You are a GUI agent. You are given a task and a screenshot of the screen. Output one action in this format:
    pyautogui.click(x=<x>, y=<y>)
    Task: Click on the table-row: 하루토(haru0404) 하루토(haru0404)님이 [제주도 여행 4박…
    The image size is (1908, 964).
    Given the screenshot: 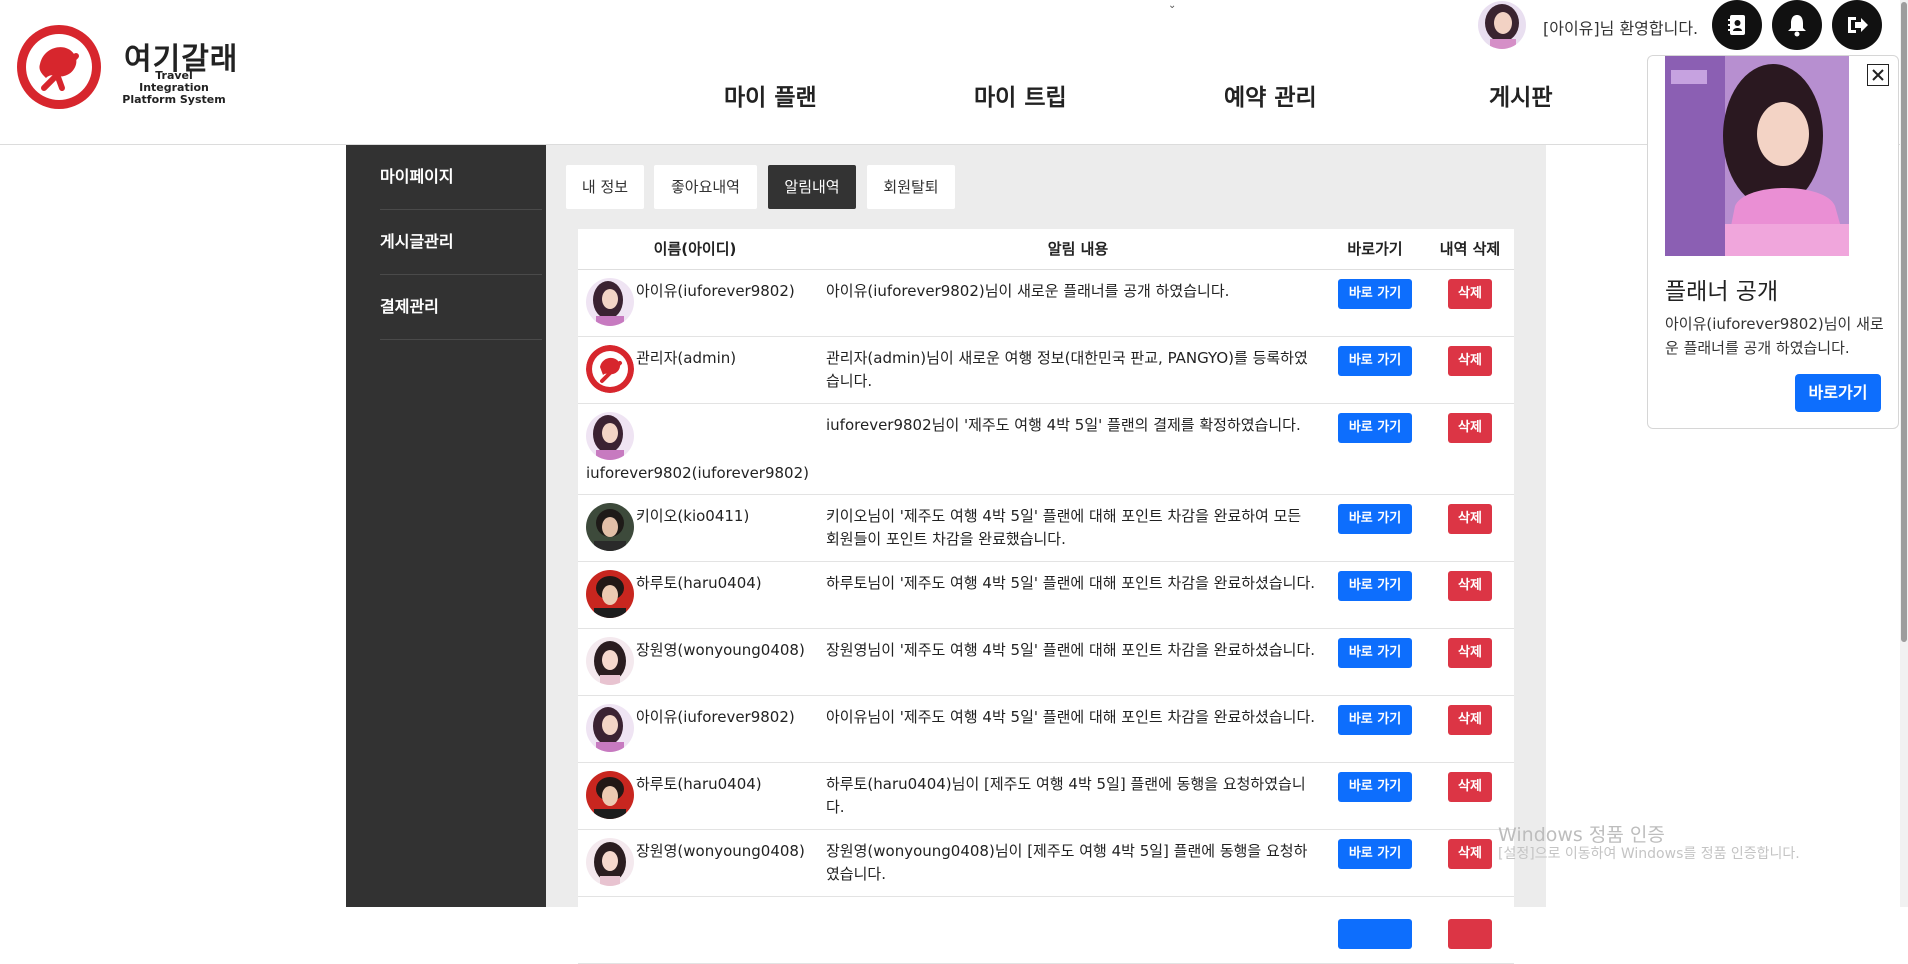 What is the action you would take?
    pyautogui.click(x=1046, y=796)
    